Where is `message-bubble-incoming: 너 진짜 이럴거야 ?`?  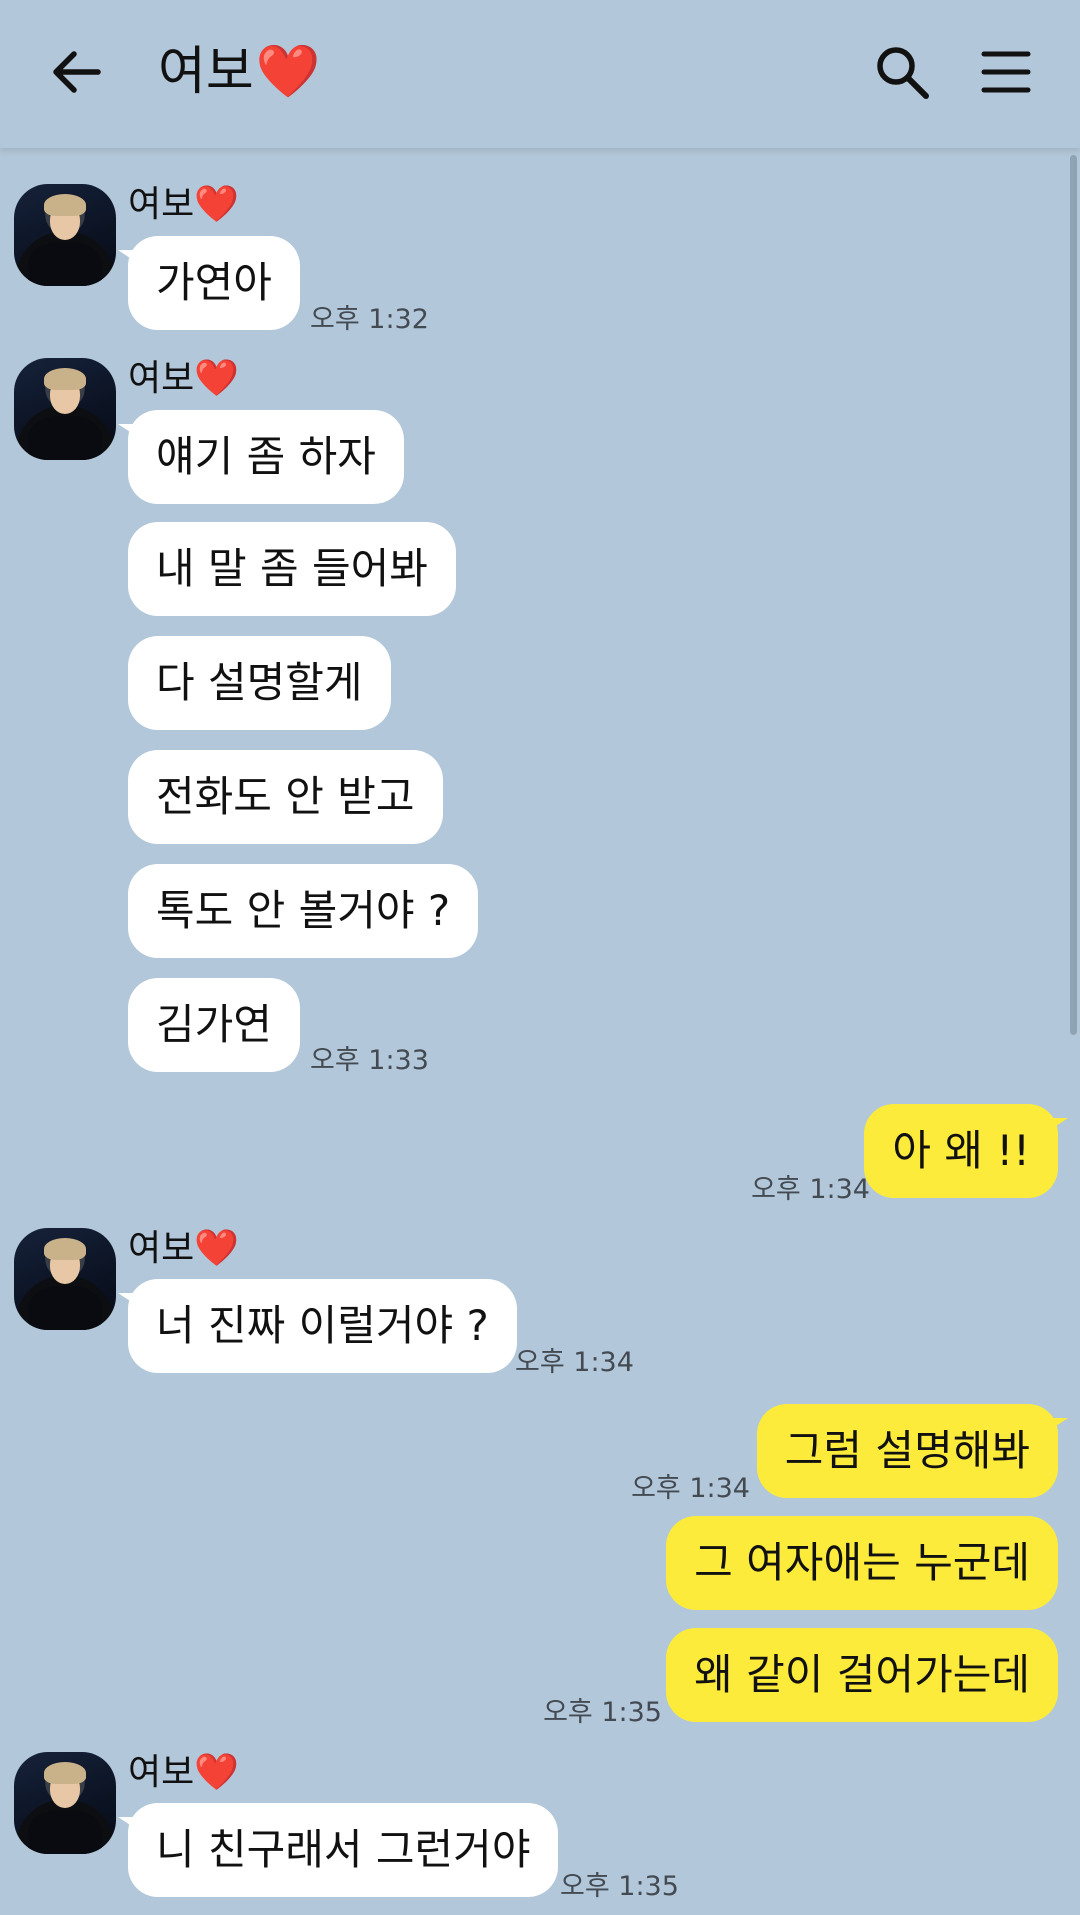
message-bubble-incoming: 너 진짜 이럴거야 ? is located at coordinates (317, 1326).